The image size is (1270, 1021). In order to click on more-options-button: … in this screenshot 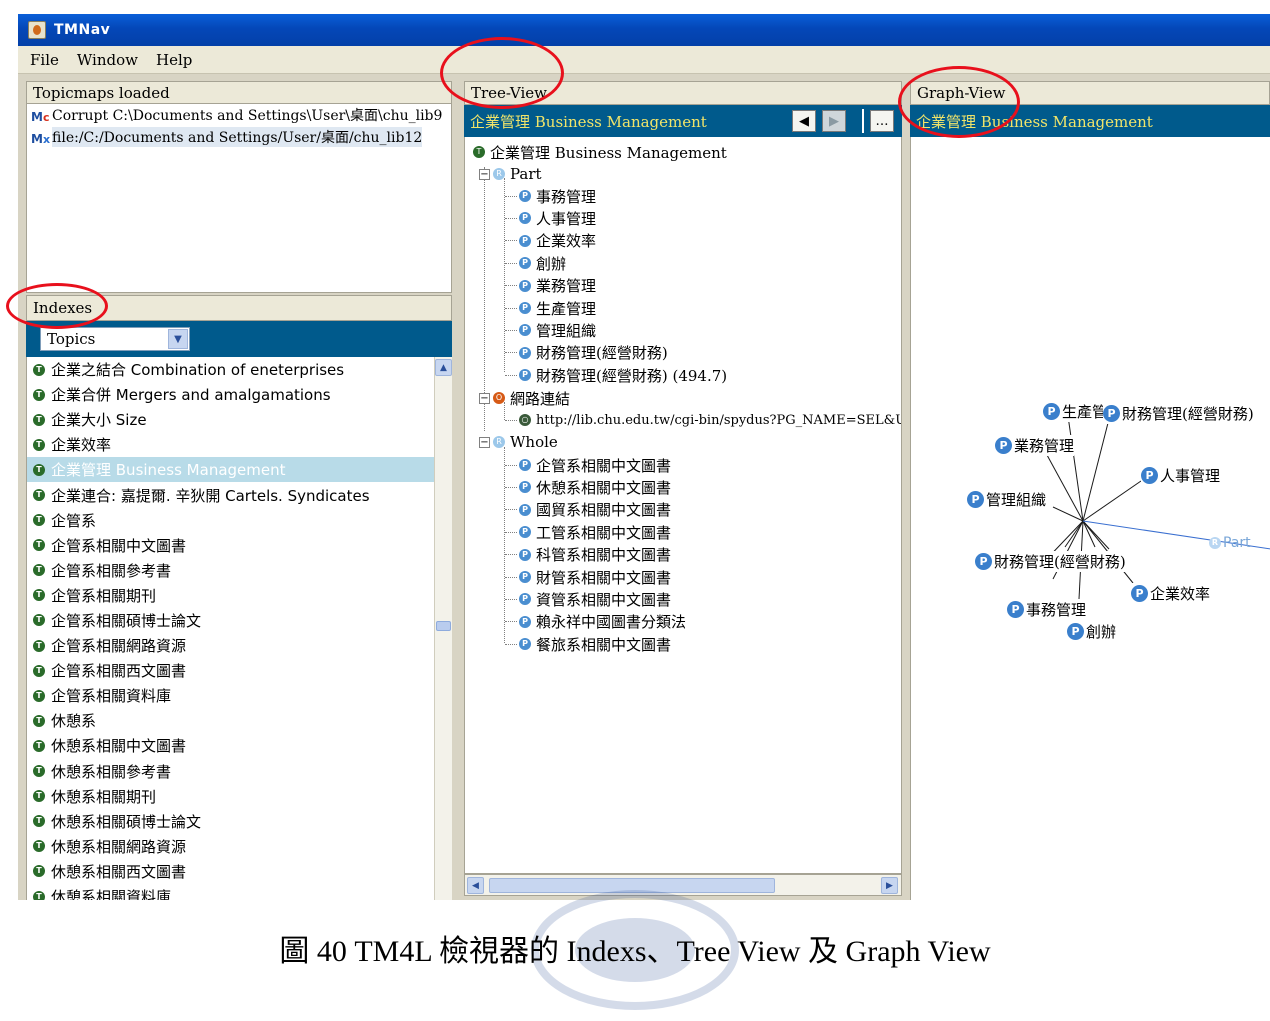, I will do `click(882, 121)`.